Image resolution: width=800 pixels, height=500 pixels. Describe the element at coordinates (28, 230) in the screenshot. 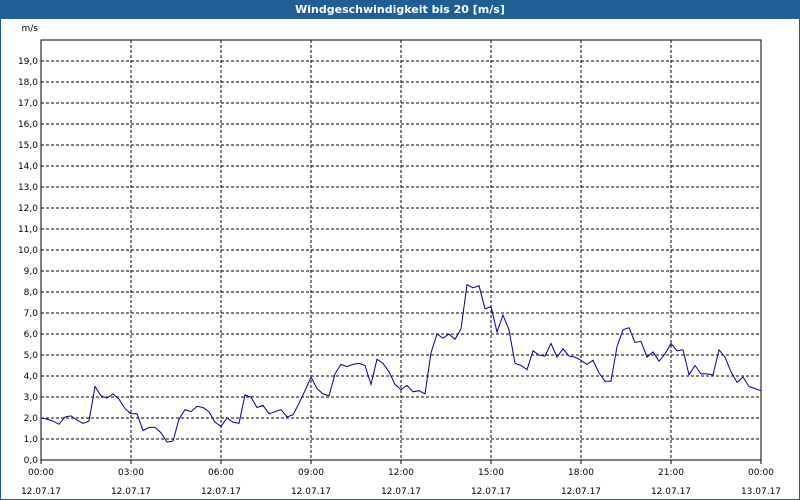

I see `y-tick-label: 11,0` at that location.